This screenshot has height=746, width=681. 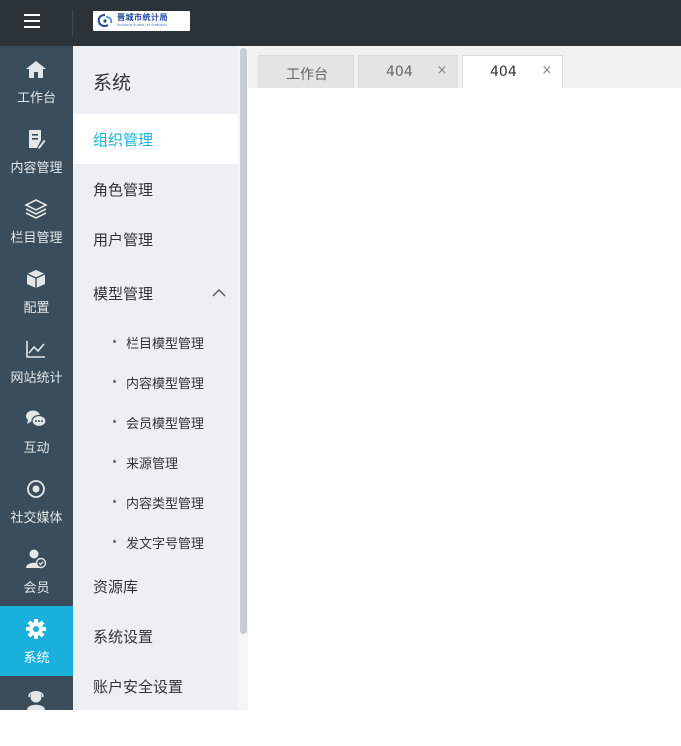 What do you see at coordinates (36, 588) in the screenshot?
I see `rail-label: 会员` at bounding box center [36, 588].